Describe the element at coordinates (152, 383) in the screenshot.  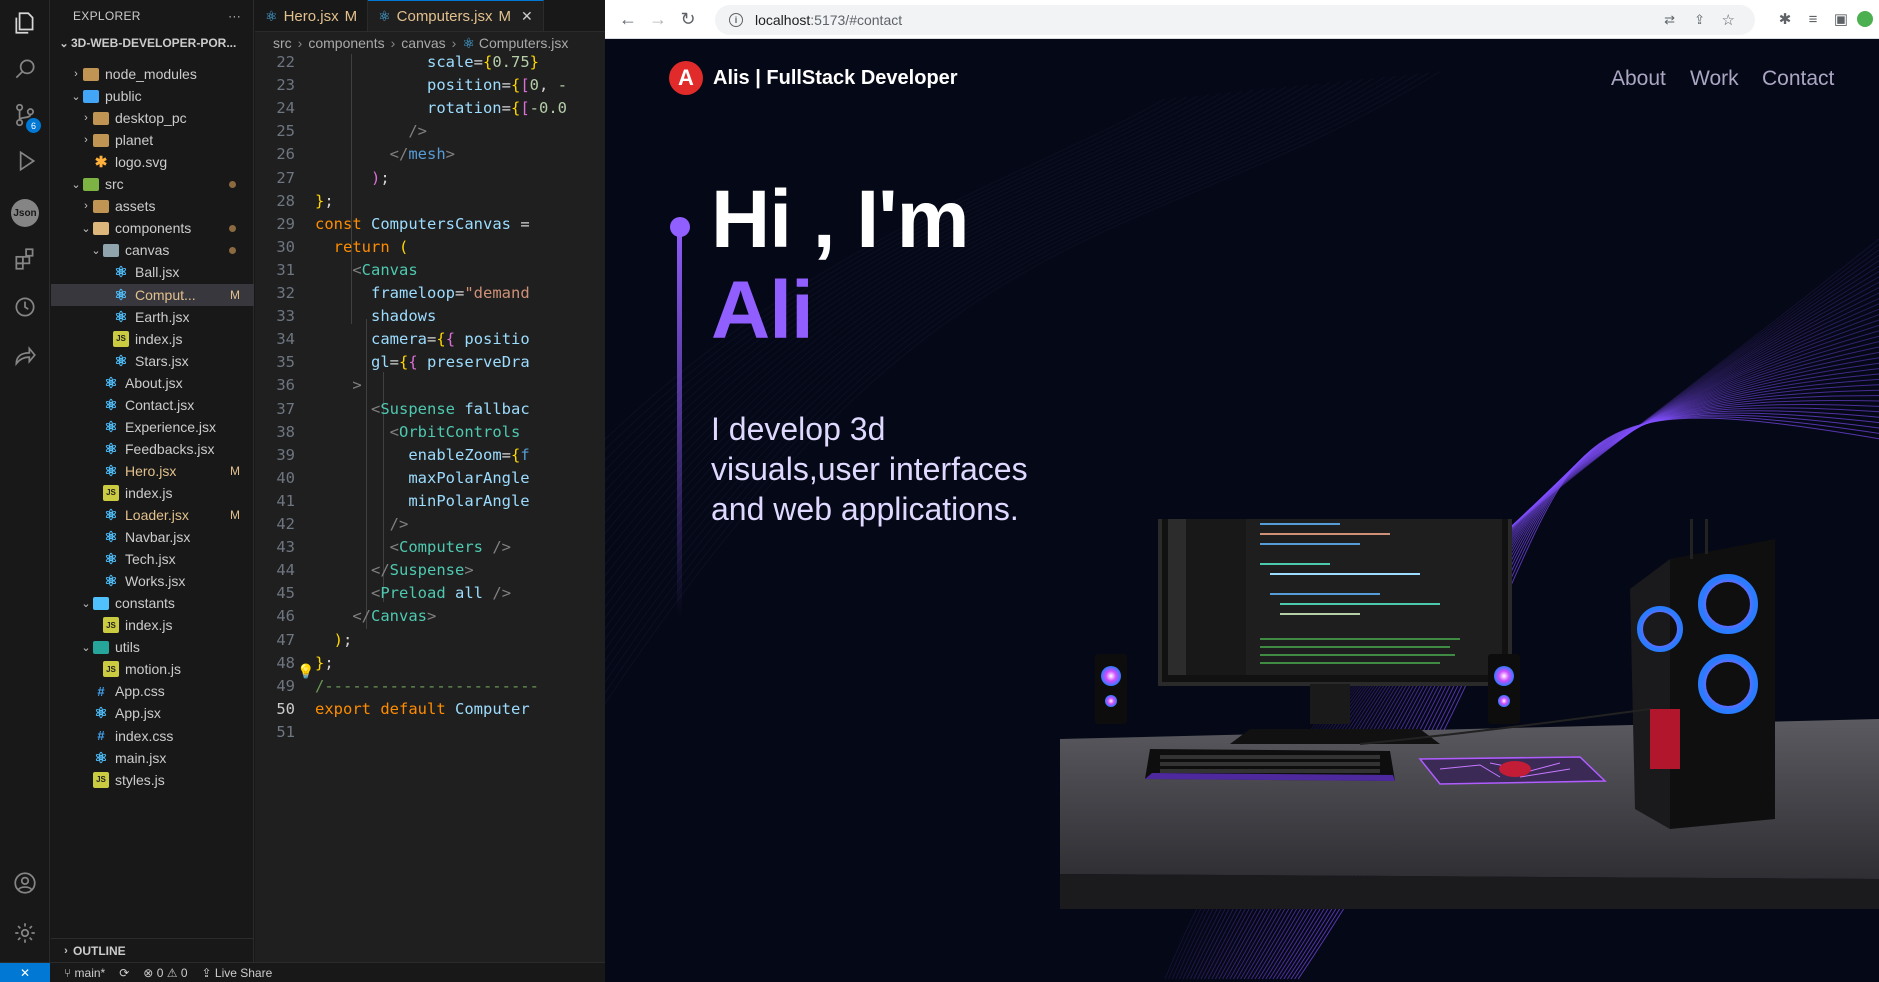
I see `tree-item: ⚛ About.jsx` at that location.